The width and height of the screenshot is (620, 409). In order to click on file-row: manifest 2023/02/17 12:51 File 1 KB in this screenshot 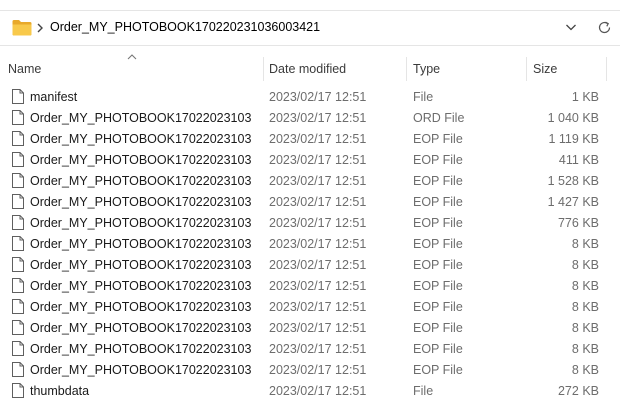, I will do `click(310, 97)`.